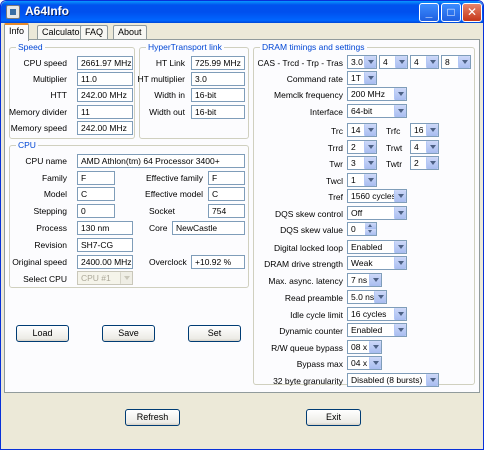 This screenshot has width=484, height=450. Describe the element at coordinates (218, 95) in the screenshot. I see `width-in-field: 16-bit` at that location.